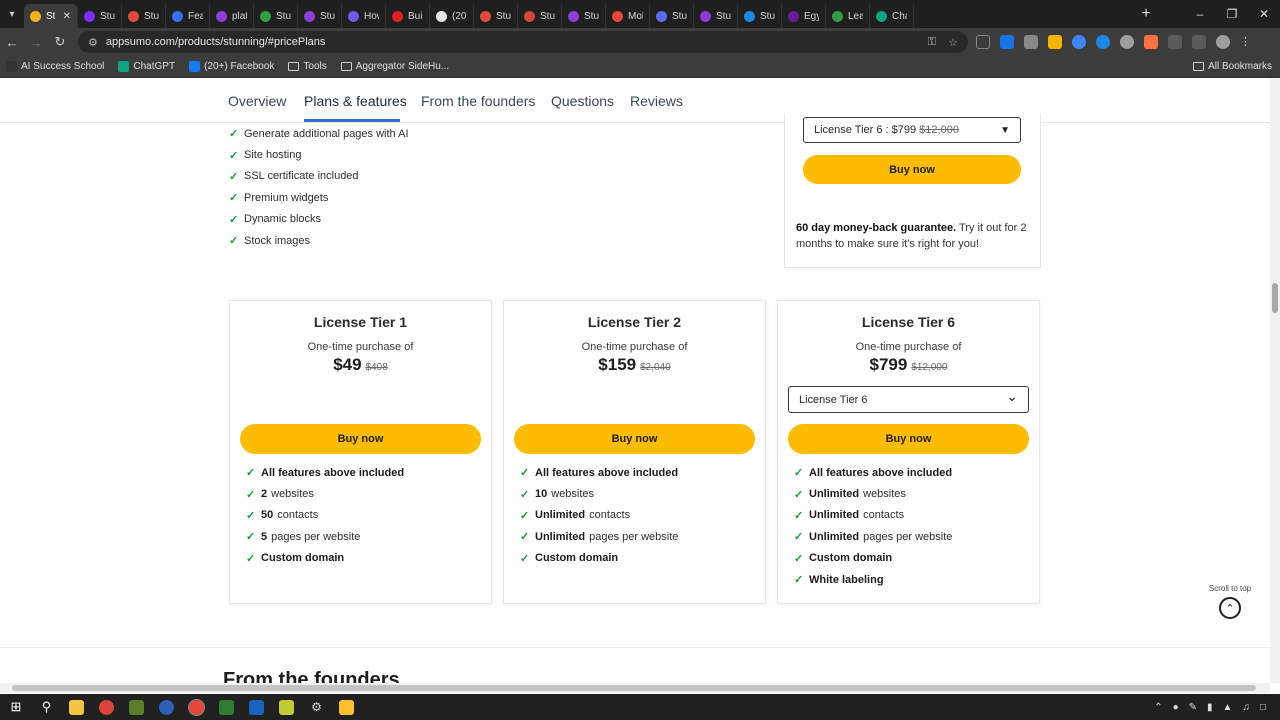  I want to click on horizontal-scrollbar, so click(635, 688).